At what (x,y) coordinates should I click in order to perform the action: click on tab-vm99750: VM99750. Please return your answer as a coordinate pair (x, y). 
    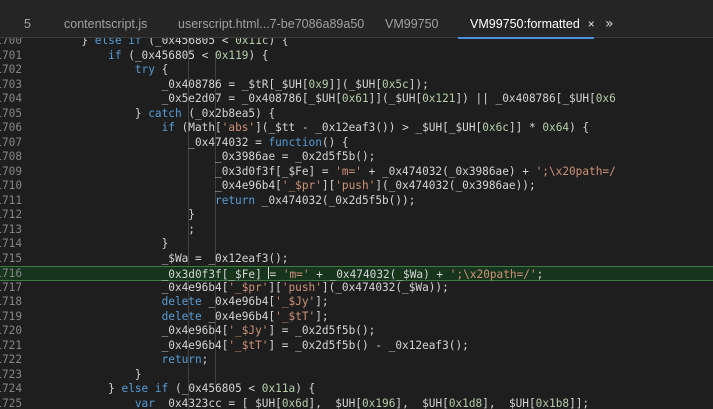
    Looking at the image, I should click on (412, 19).